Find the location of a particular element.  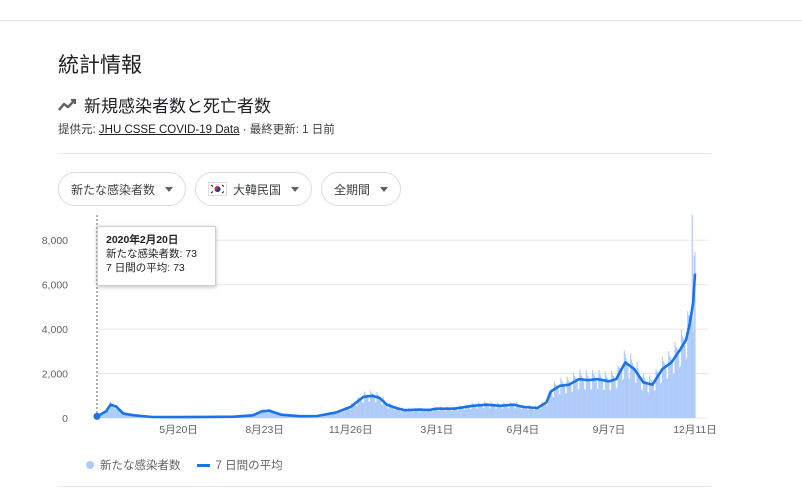

source-link: JHU CSSE COVID-19 Data is located at coordinates (169, 130).